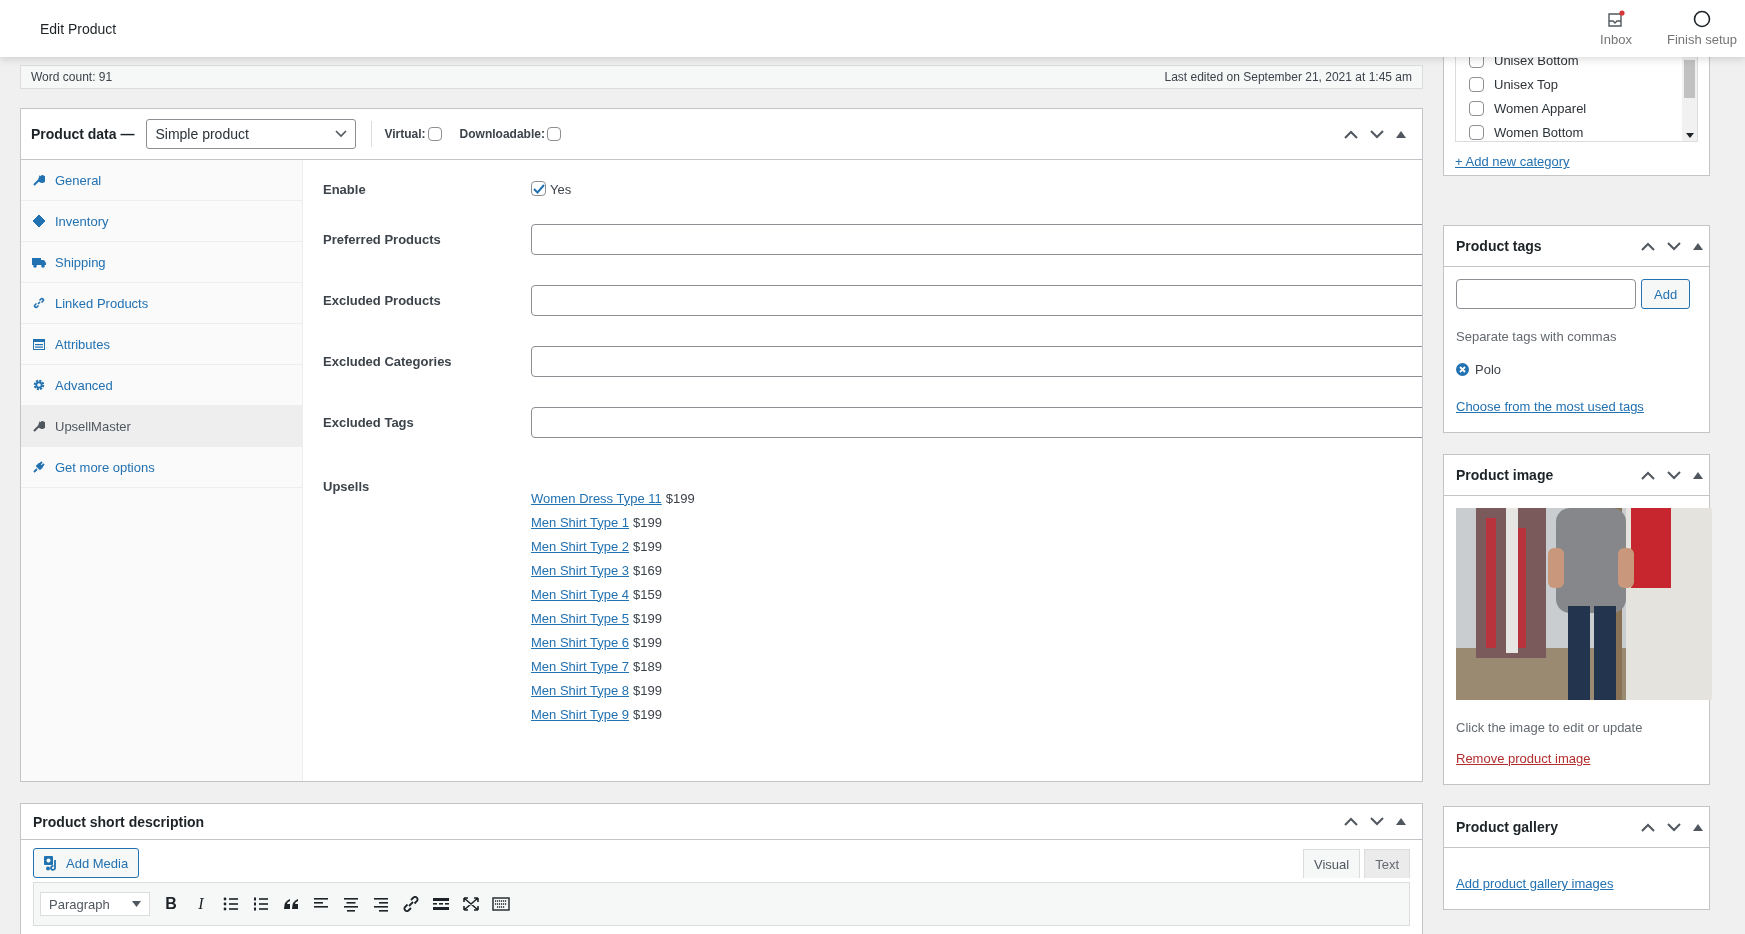 The width and height of the screenshot is (1745, 934). What do you see at coordinates (405, 134) in the screenshot?
I see `checkbox-label: Virtual:` at bounding box center [405, 134].